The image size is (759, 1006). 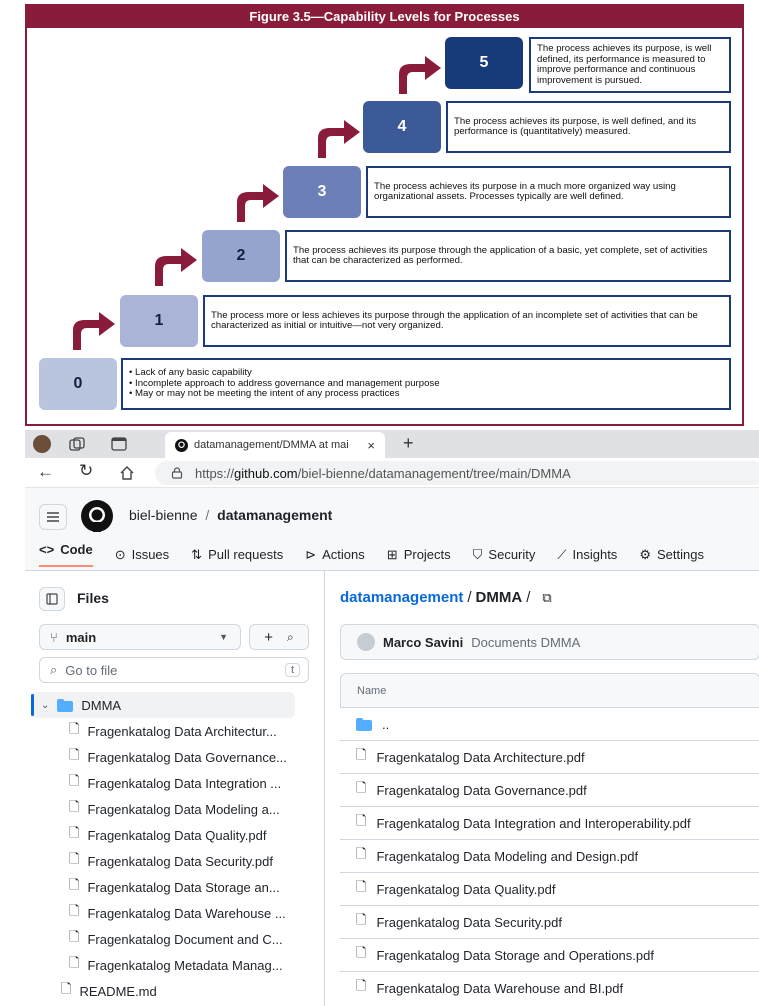 I want to click on tree-readme-item: 🗋 README.md, so click(x=109, y=991).